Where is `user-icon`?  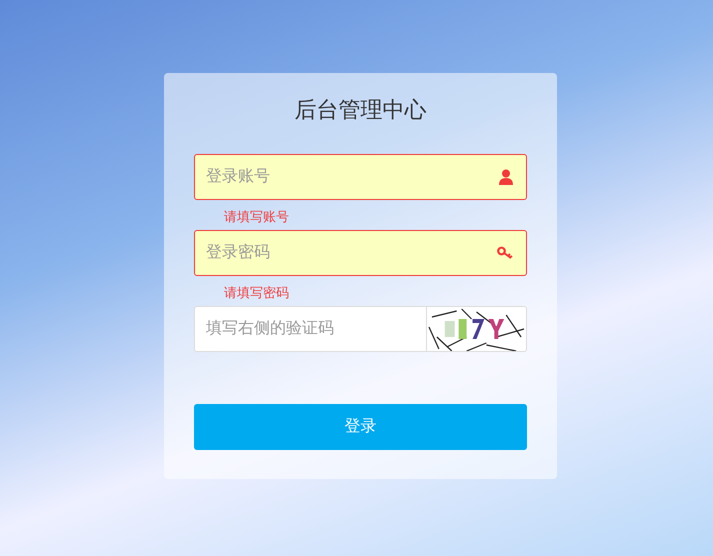 user-icon is located at coordinates (506, 177).